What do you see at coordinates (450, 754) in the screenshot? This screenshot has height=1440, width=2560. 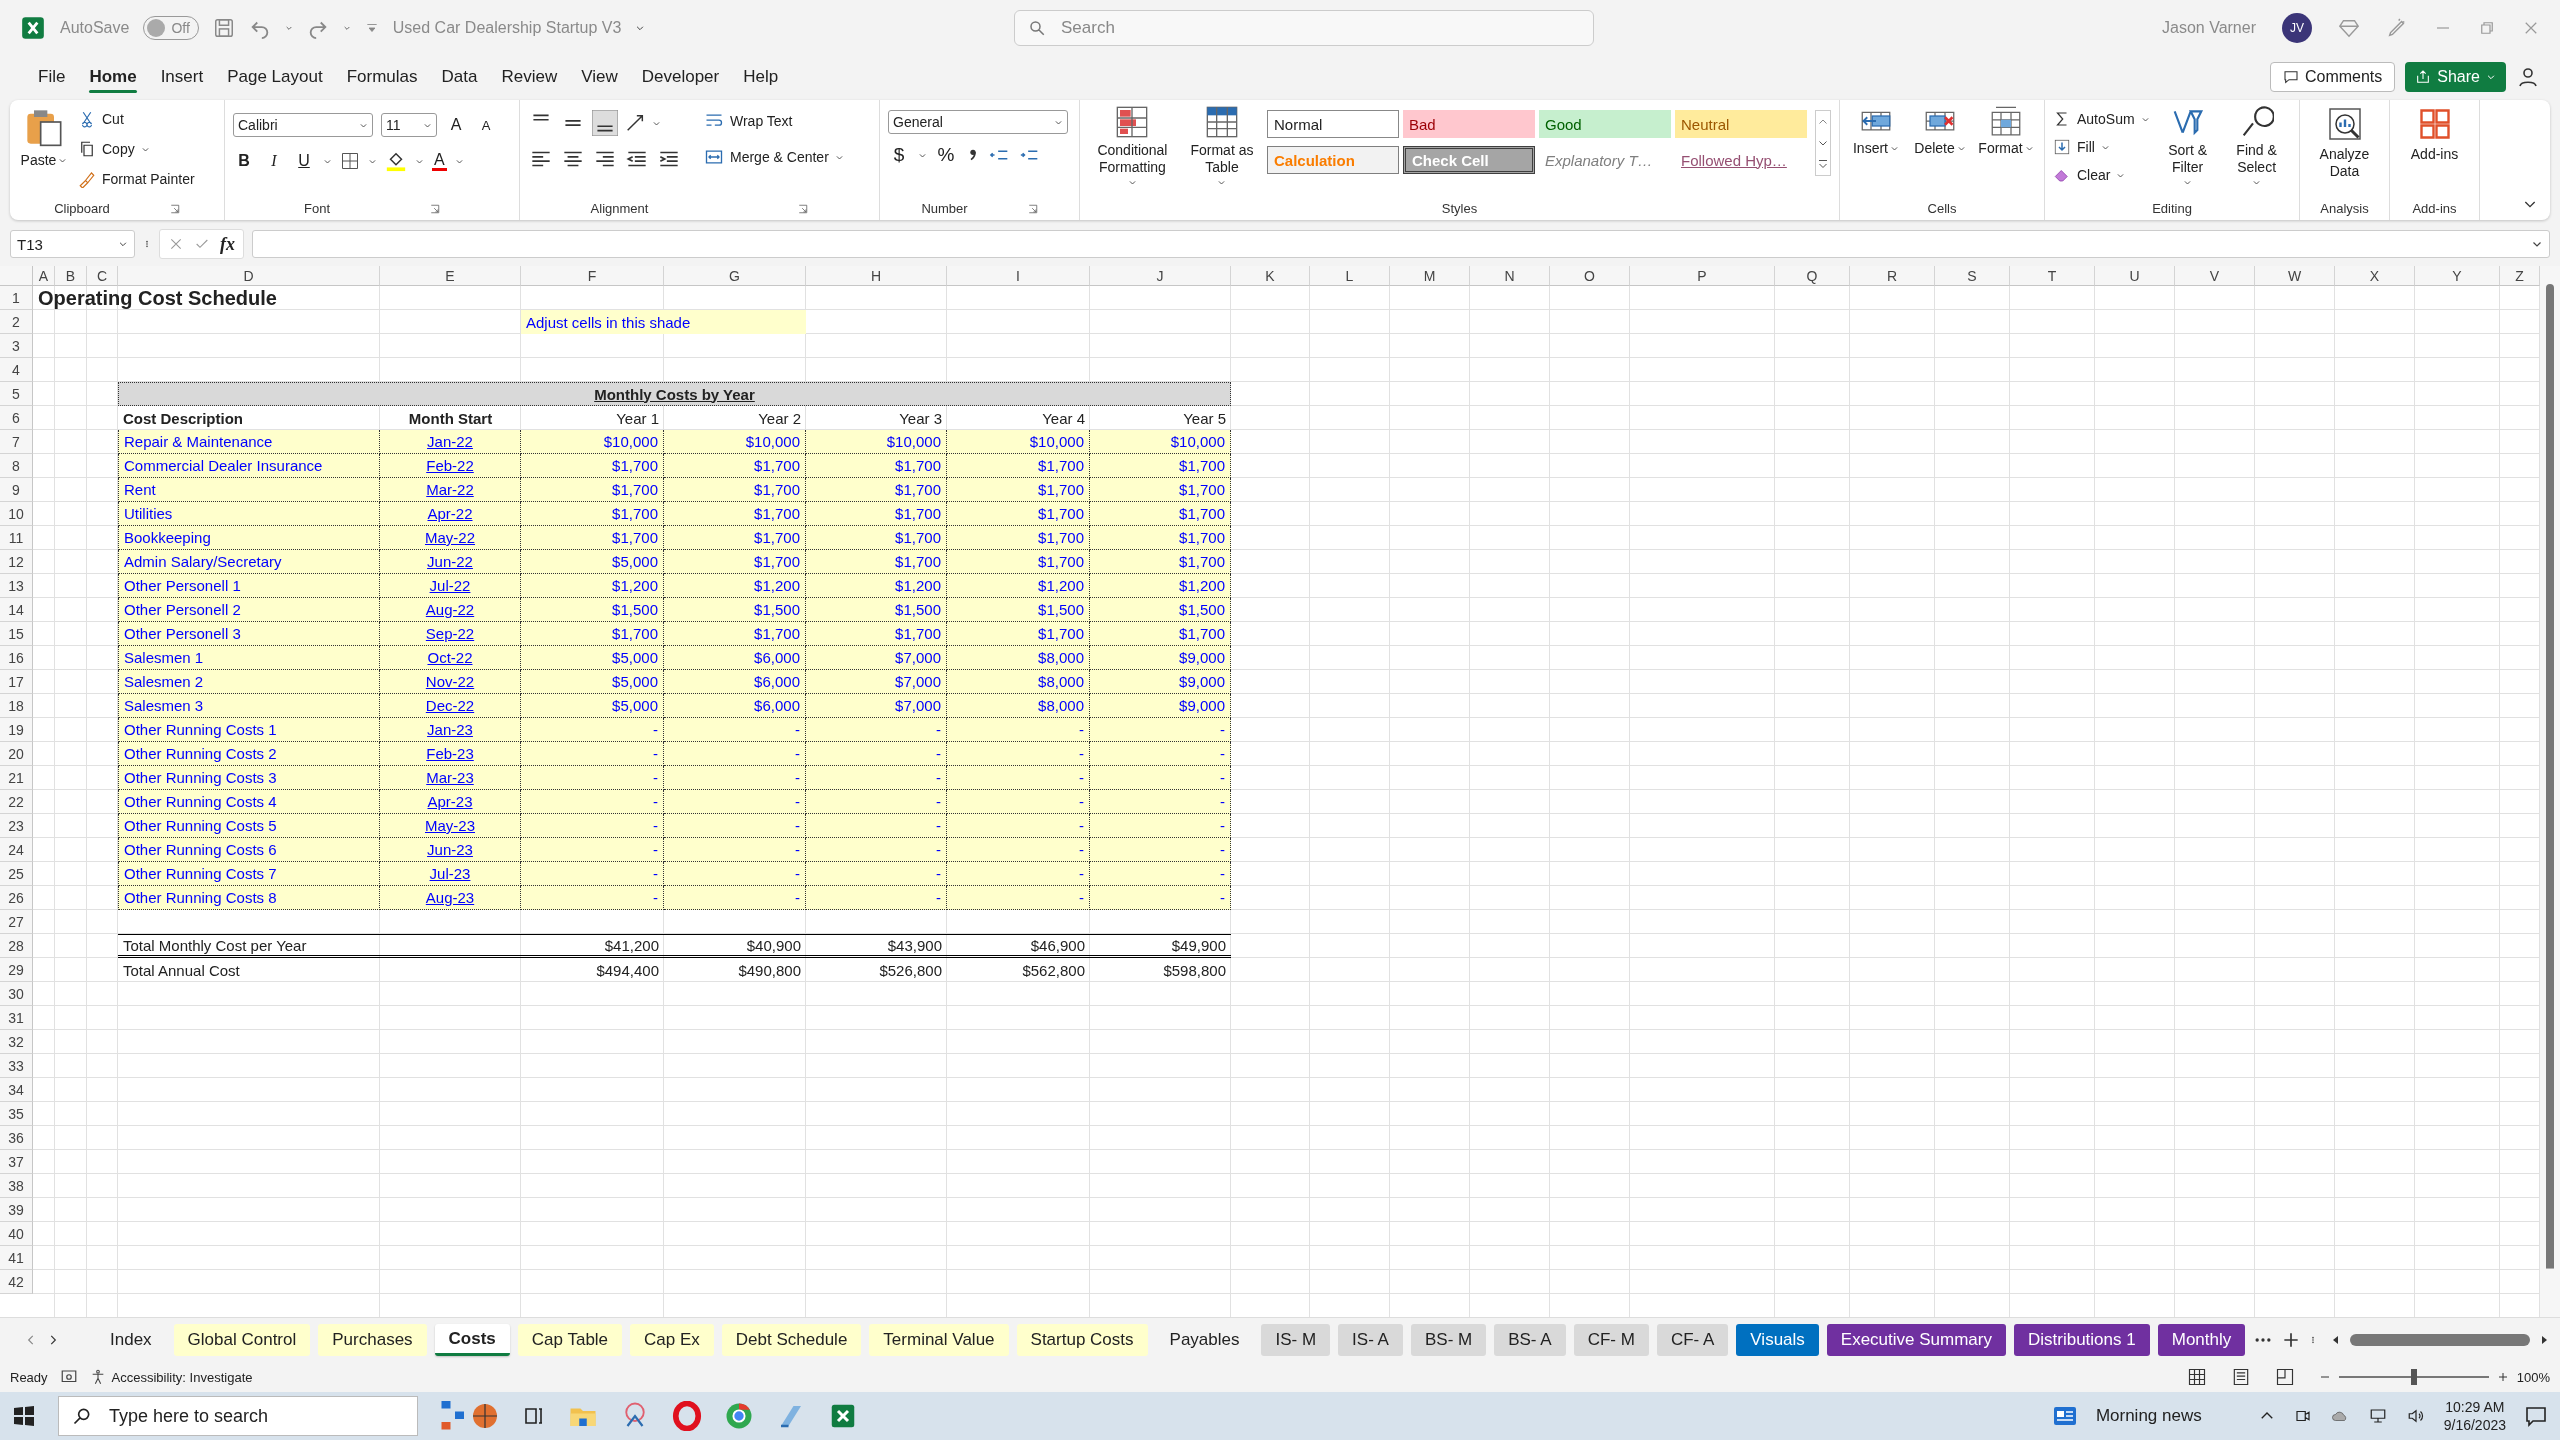 I see `date-link: Feb-23` at bounding box center [450, 754].